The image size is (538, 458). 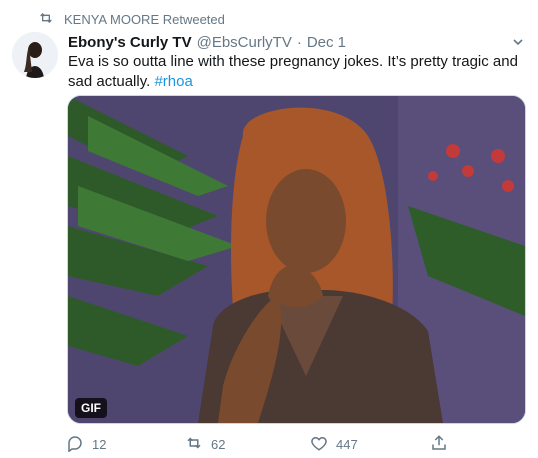 I want to click on avatar, so click(x=35, y=55).